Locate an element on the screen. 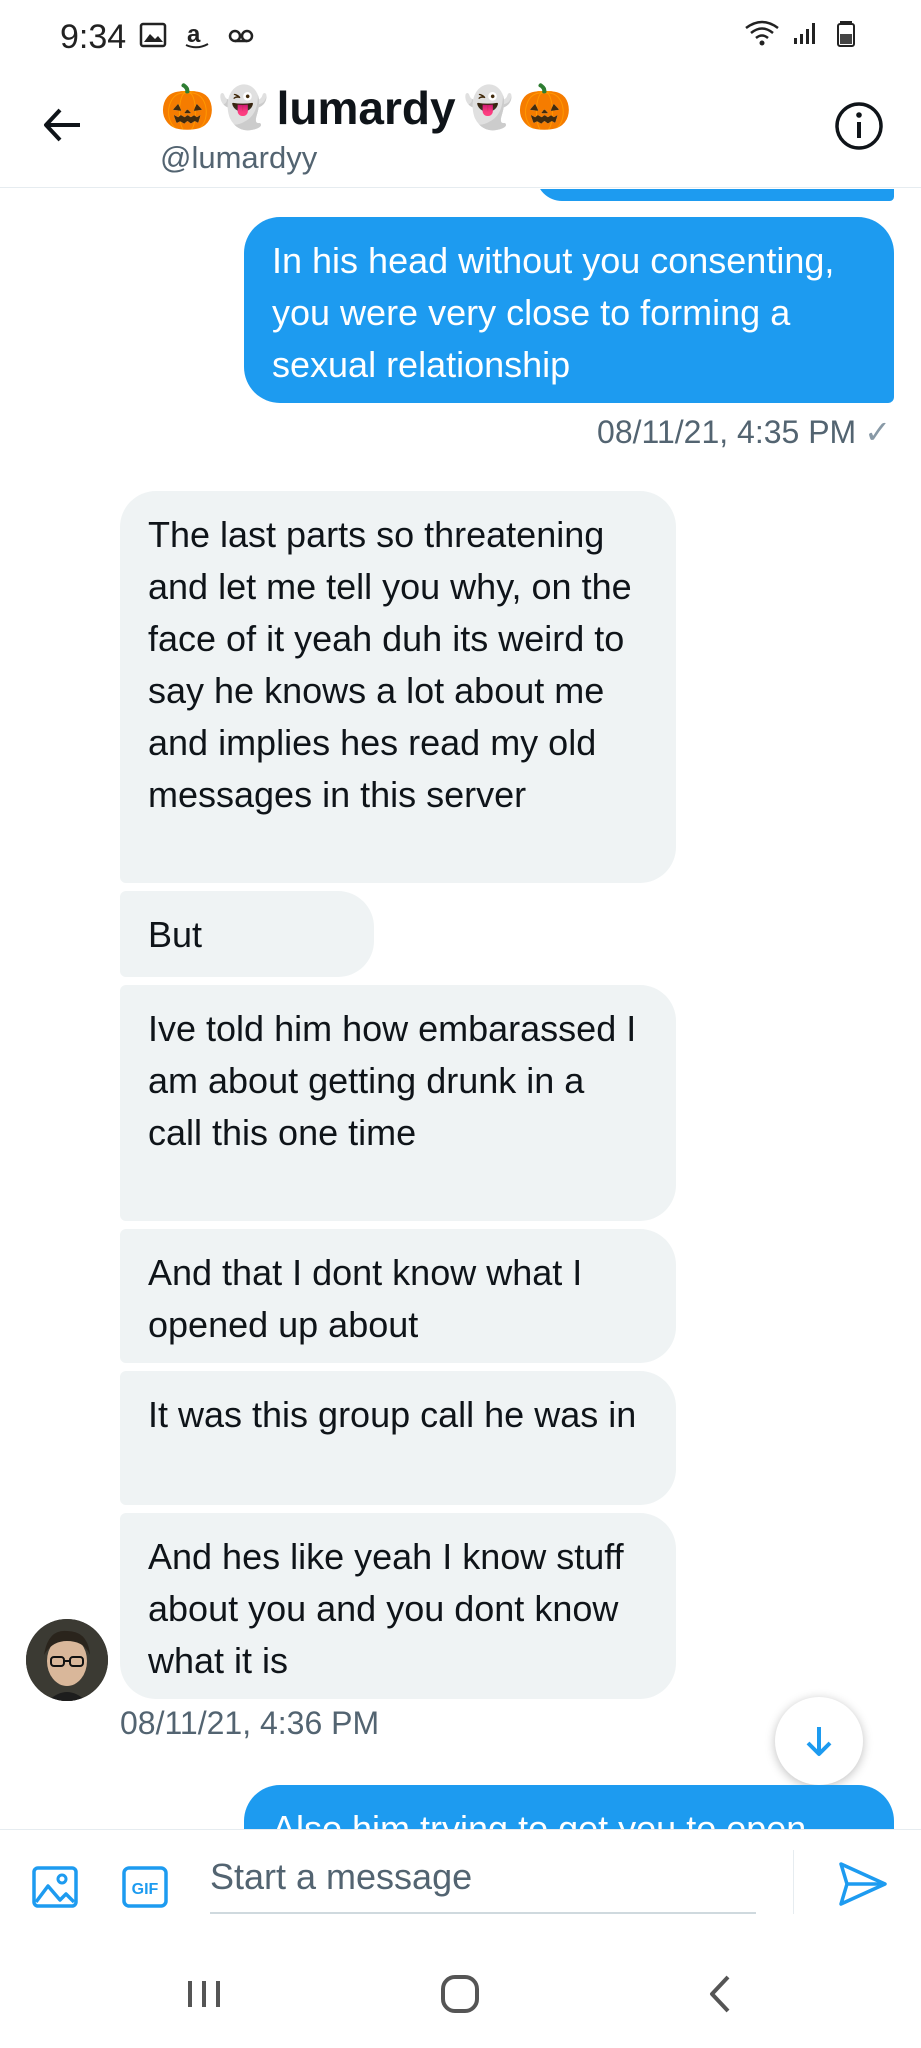 The height and width of the screenshot is (2048, 921). home-icon is located at coordinates (460, 1994).